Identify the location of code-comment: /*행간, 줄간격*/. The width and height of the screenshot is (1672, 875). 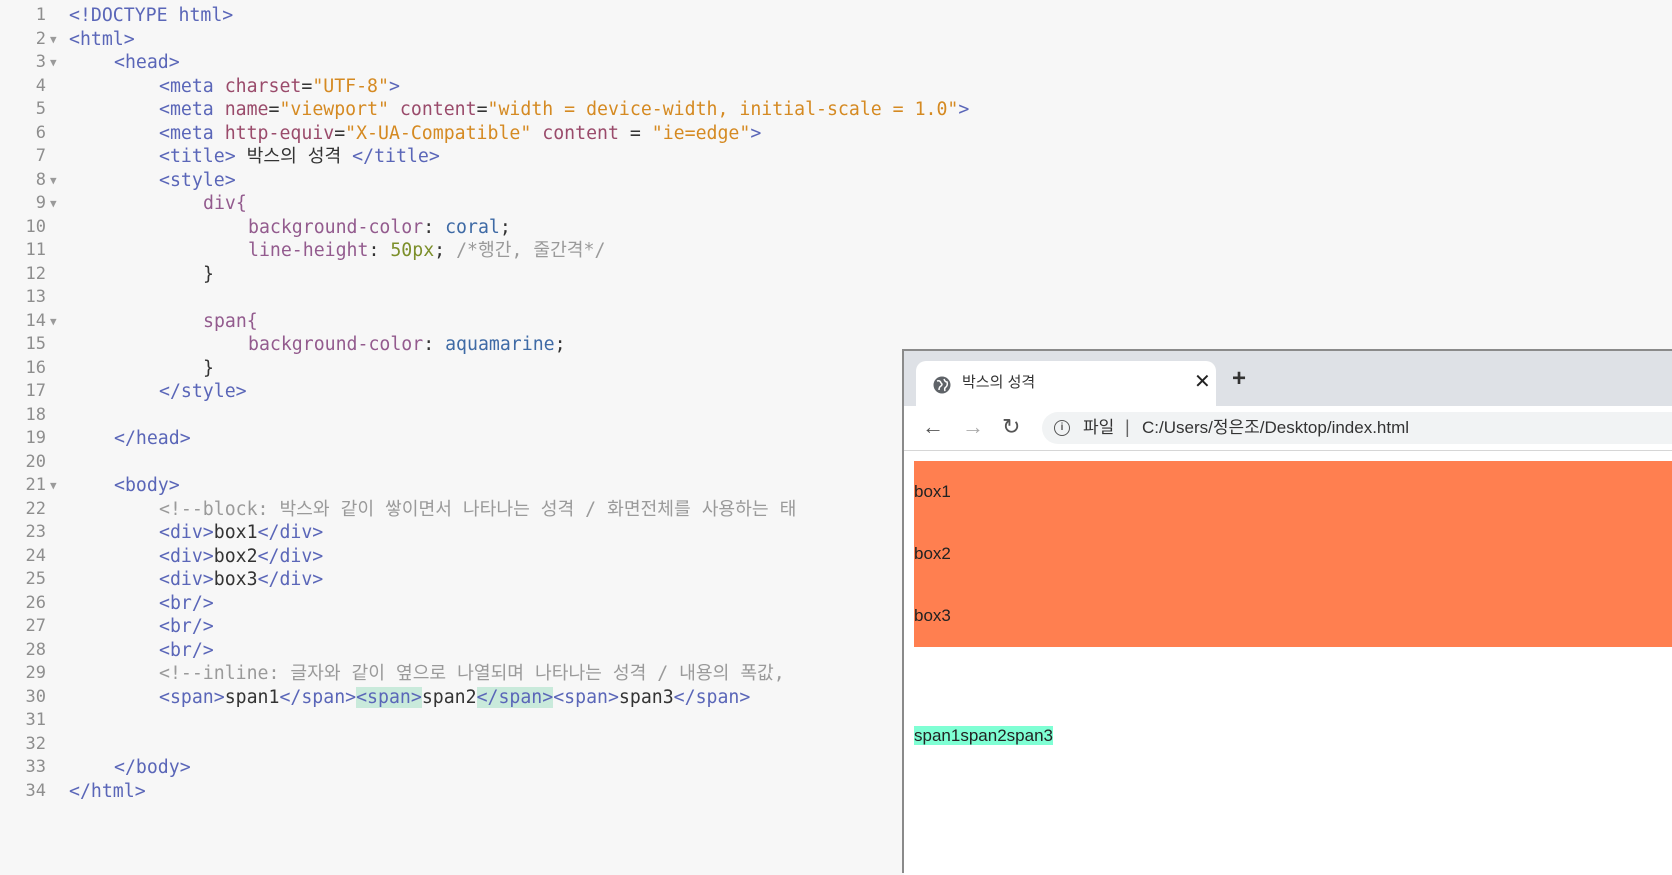
(525, 250).